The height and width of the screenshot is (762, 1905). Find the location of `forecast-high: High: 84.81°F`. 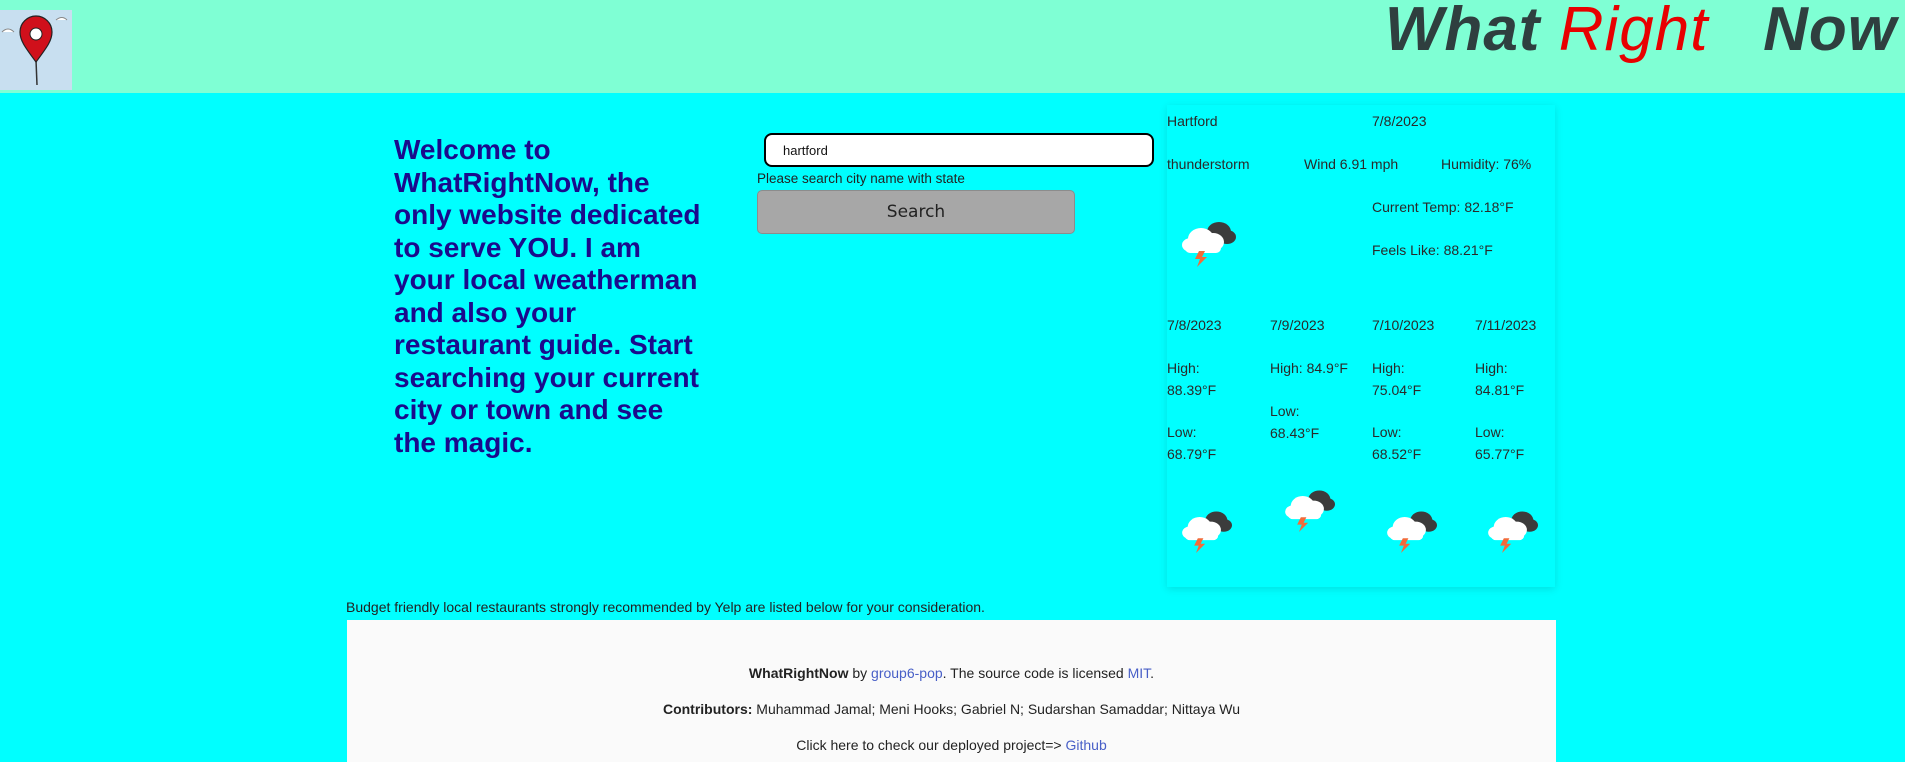

forecast-high: High: 84.81°F is located at coordinates (1500, 379).